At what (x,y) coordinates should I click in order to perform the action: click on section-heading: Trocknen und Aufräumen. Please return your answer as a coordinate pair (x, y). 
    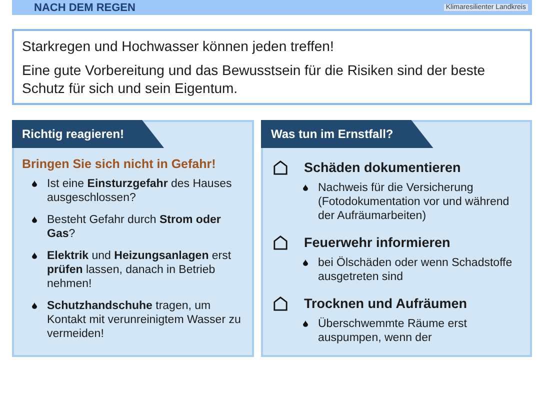
    Looking at the image, I should click on (386, 303).